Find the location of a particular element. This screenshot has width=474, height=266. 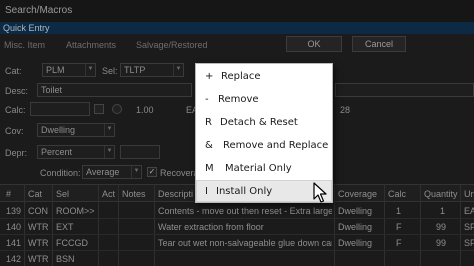

table-row: 142 WTR BSN is located at coordinates (237, 258).